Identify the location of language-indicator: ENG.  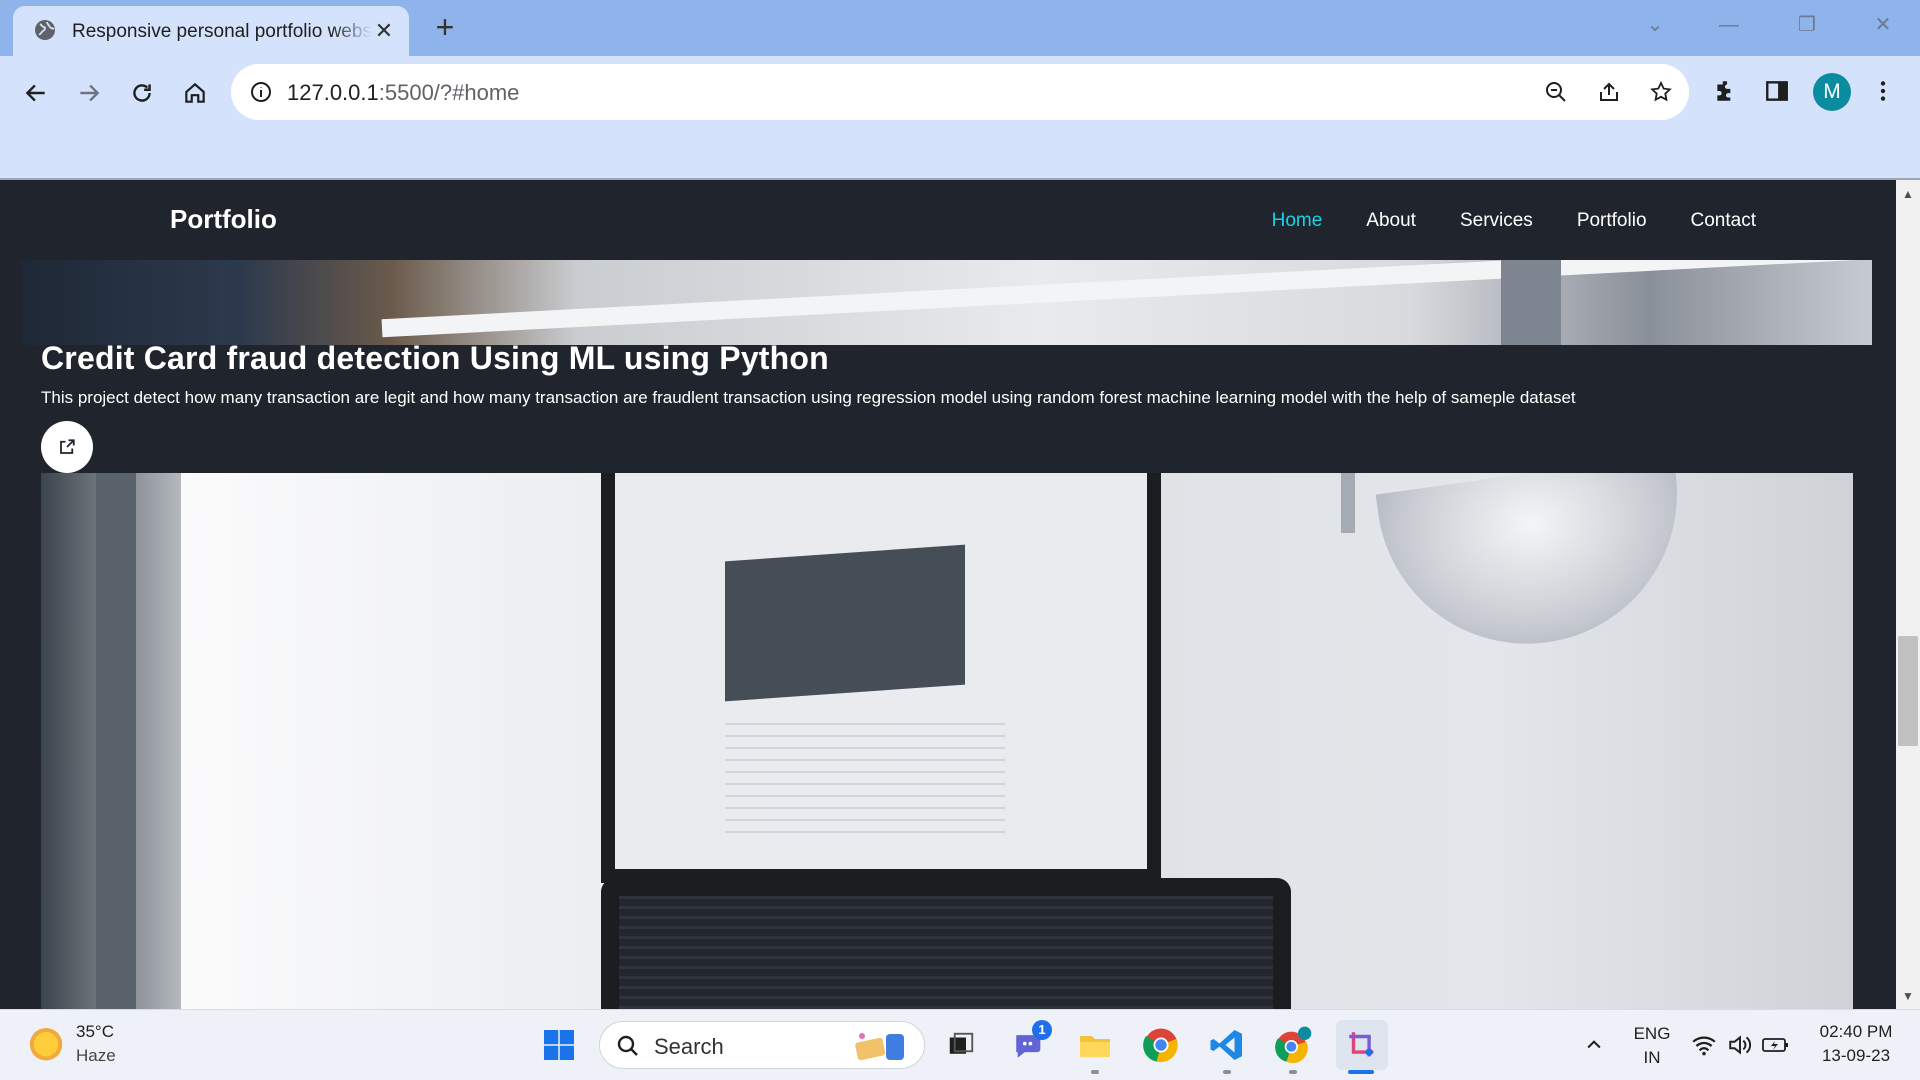
(1652, 1034).